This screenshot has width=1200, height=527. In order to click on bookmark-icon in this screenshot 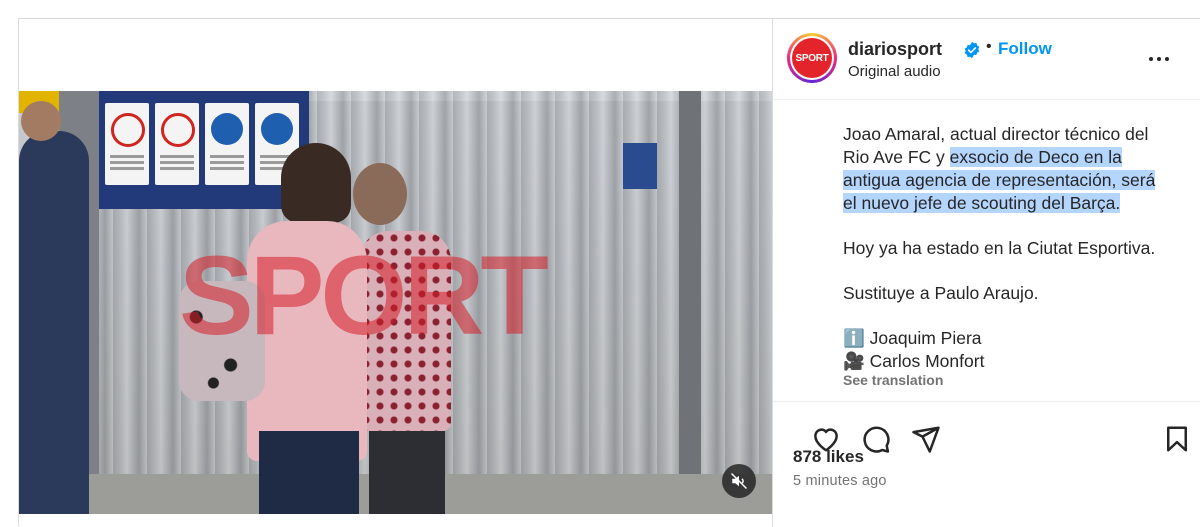, I will do `click(1177, 439)`.